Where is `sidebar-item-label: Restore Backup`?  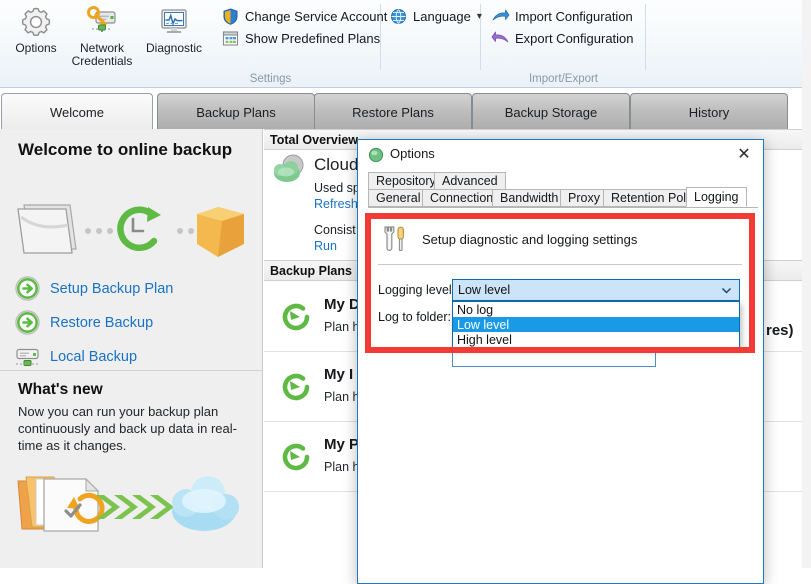
sidebar-item-label: Restore Backup is located at coordinates (102, 322).